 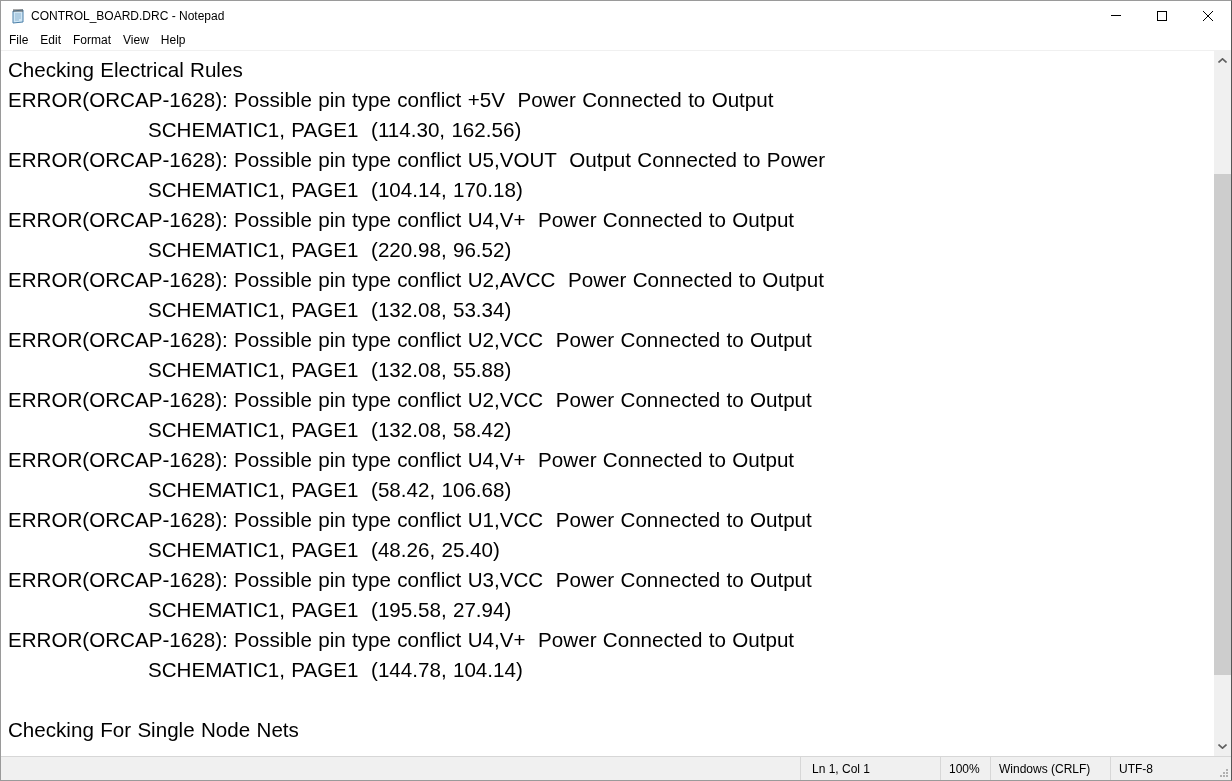 What do you see at coordinates (51, 40) in the screenshot?
I see `menu-item: Edit` at bounding box center [51, 40].